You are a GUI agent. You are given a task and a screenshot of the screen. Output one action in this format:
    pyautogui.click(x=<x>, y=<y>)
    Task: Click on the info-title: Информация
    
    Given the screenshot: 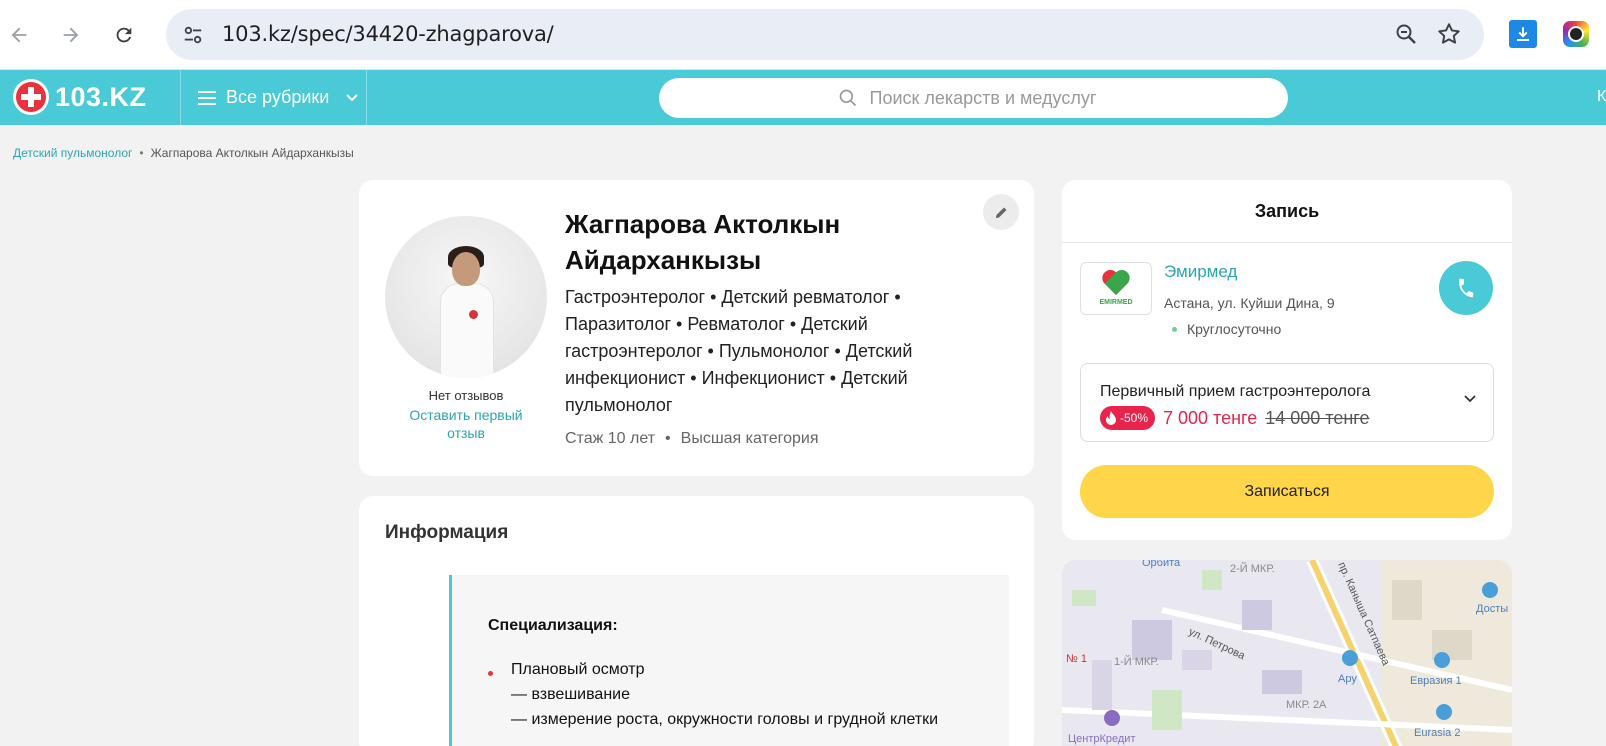 What is the action you would take?
    pyautogui.click(x=447, y=532)
    